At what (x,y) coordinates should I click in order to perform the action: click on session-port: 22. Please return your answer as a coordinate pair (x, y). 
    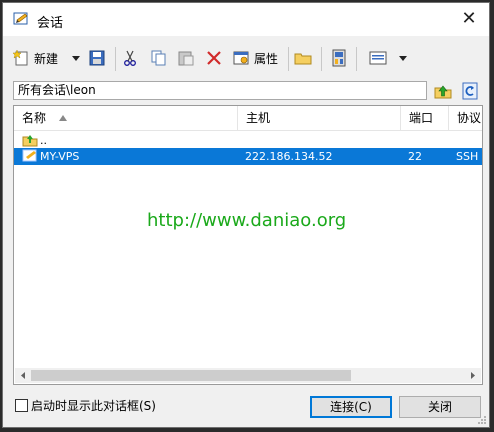
    Looking at the image, I should click on (415, 156).